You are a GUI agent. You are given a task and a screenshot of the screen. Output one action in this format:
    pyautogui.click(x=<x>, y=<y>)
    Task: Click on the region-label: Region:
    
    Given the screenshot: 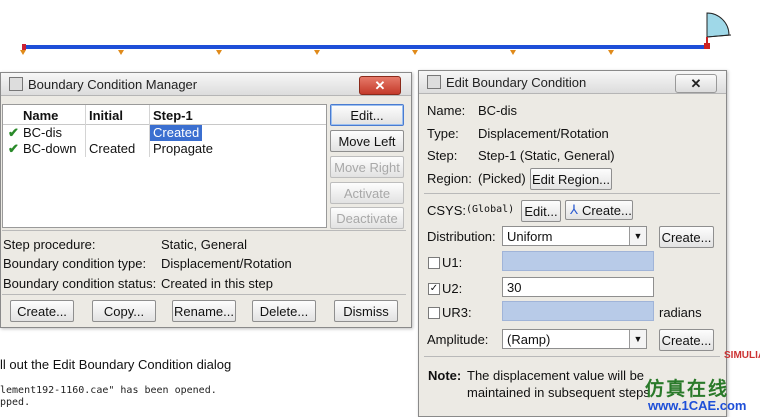 What is the action you would take?
    pyautogui.click(x=449, y=178)
    